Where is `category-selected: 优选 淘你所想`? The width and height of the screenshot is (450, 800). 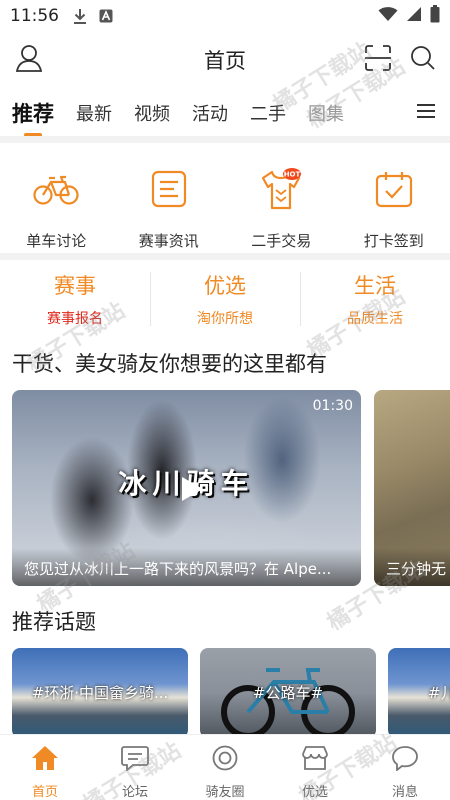
category-selected: 优选 淘你所想 is located at coordinates (225, 299).